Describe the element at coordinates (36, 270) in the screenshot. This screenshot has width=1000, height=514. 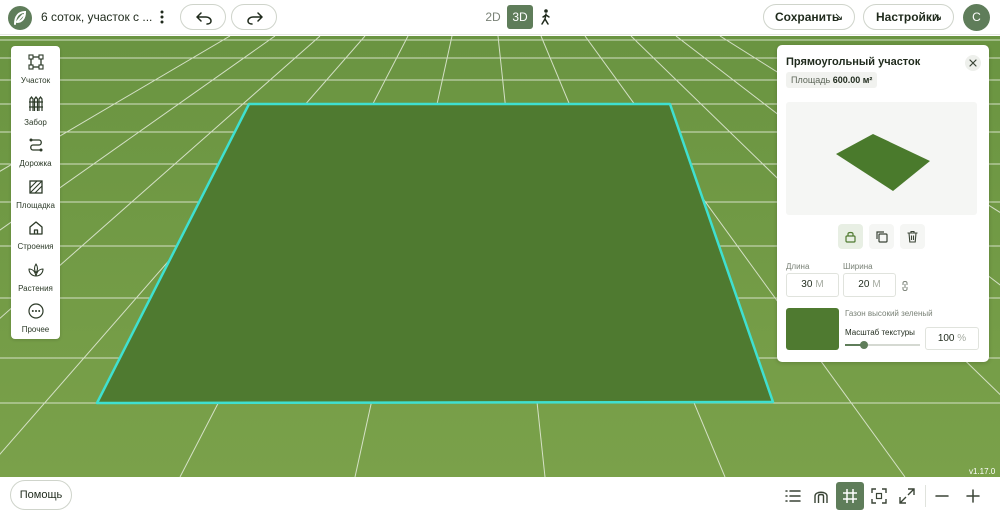
I see `plant-icon` at that location.